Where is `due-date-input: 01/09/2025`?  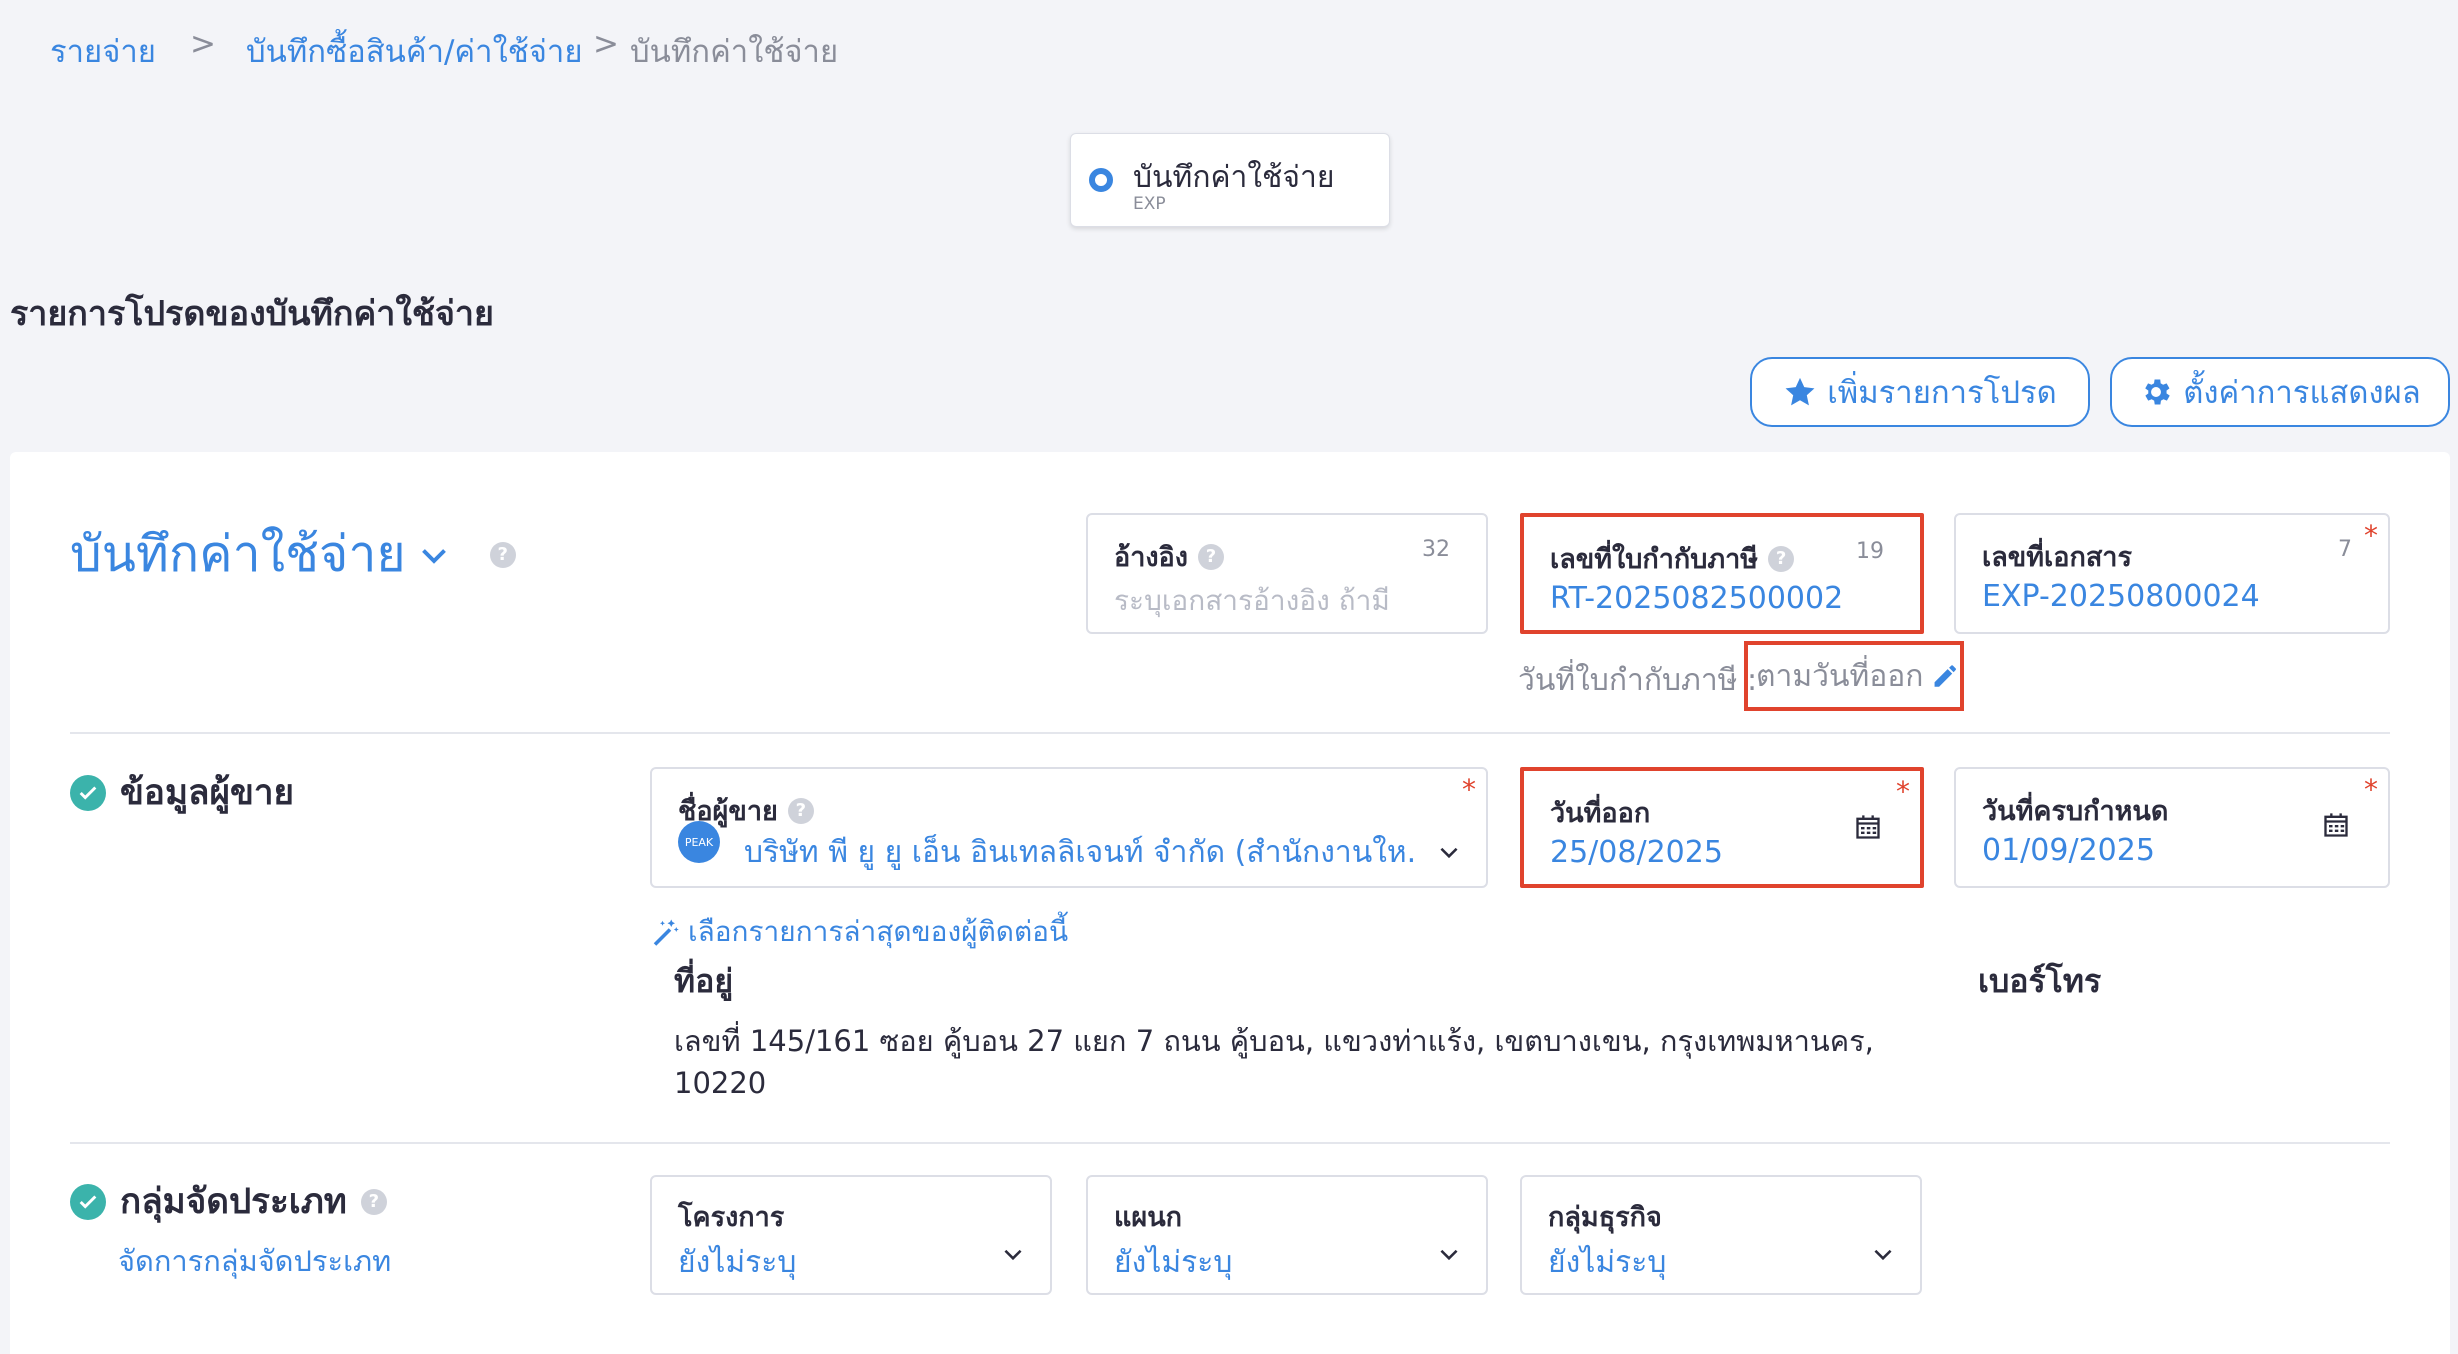
due-date-input: 01/09/2025 is located at coordinates (2068, 850).